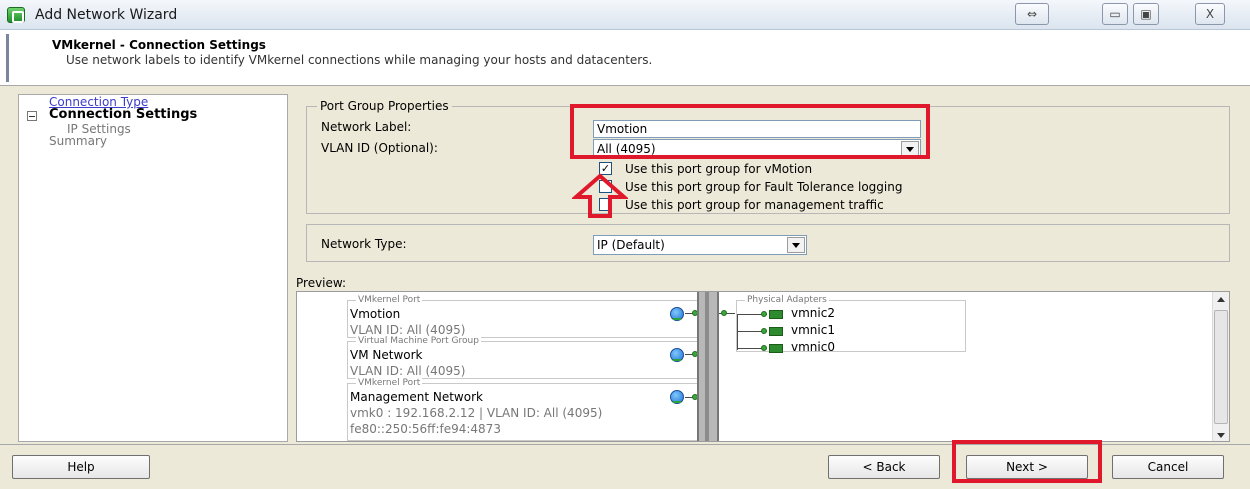  Describe the element at coordinates (418, 341) in the screenshot. I see `port-group-legend: Virtual Machine Port Group` at that location.